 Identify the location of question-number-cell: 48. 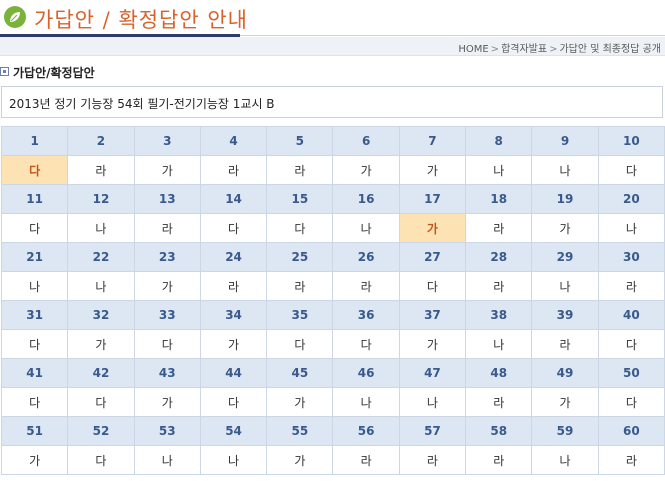
(499, 373).